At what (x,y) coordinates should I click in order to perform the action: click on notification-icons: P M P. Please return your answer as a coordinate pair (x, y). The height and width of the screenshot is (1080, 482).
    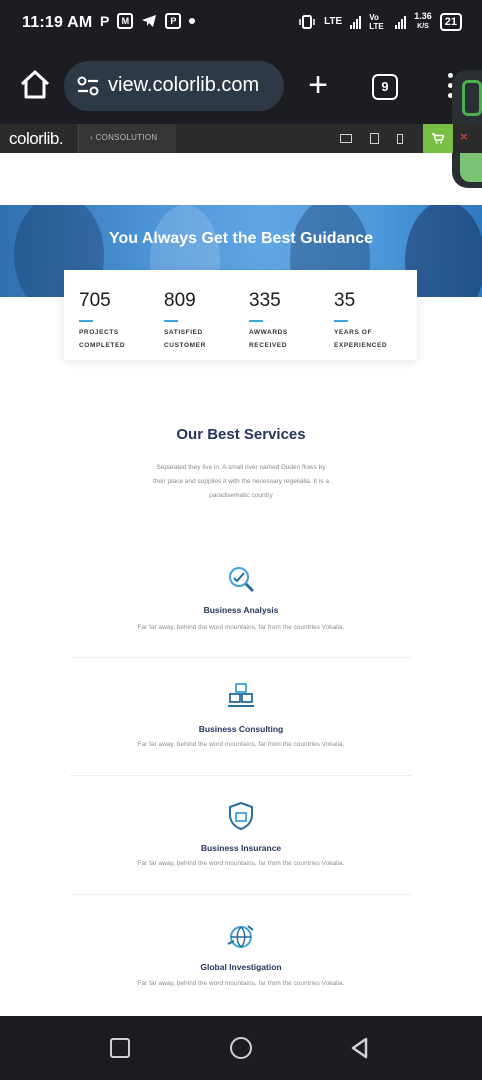
    Looking at the image, I should click on (148, 21).